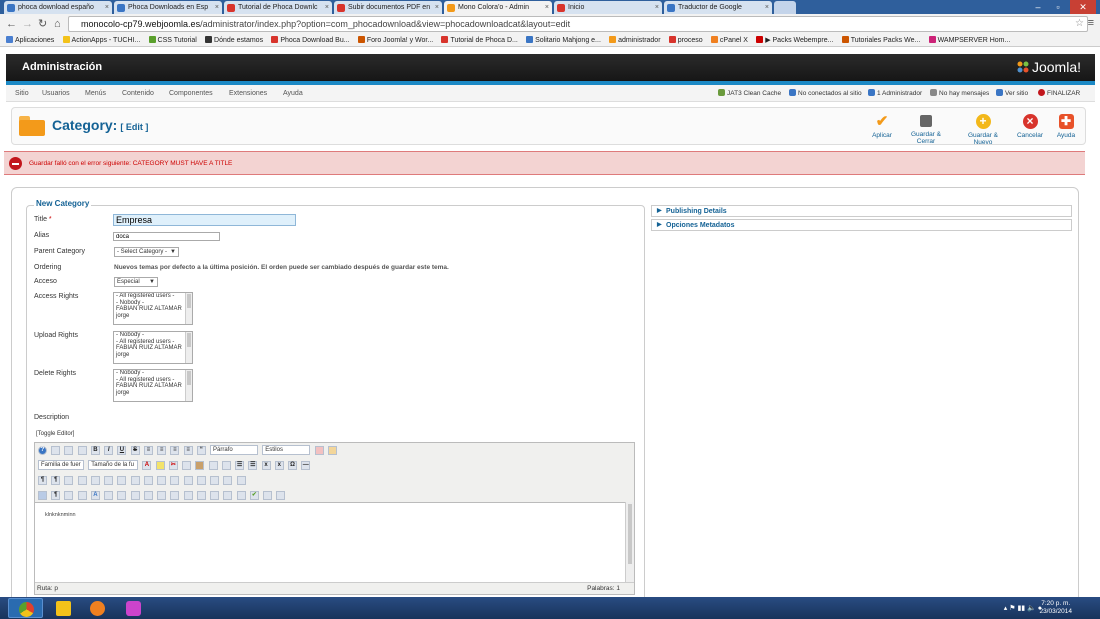 This screenshot has width=1100, height=619. I want to click on insert-layer-icon, so click(69, 495).